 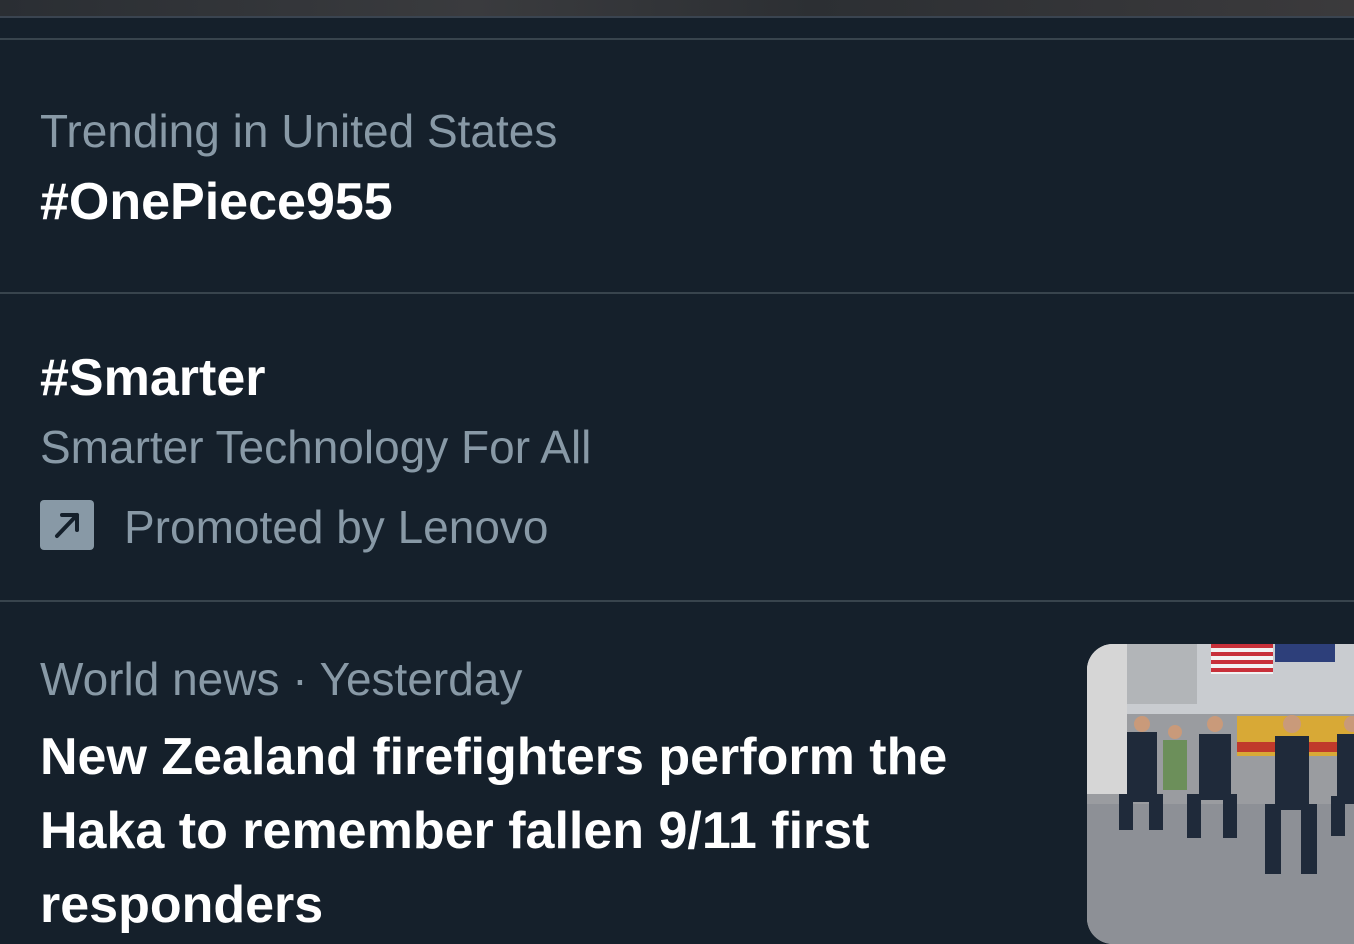 What do you see at coordinates (153, 378) in the screenshot?
I see `trend-title: #Smarter` at bounding box center [153, 378].